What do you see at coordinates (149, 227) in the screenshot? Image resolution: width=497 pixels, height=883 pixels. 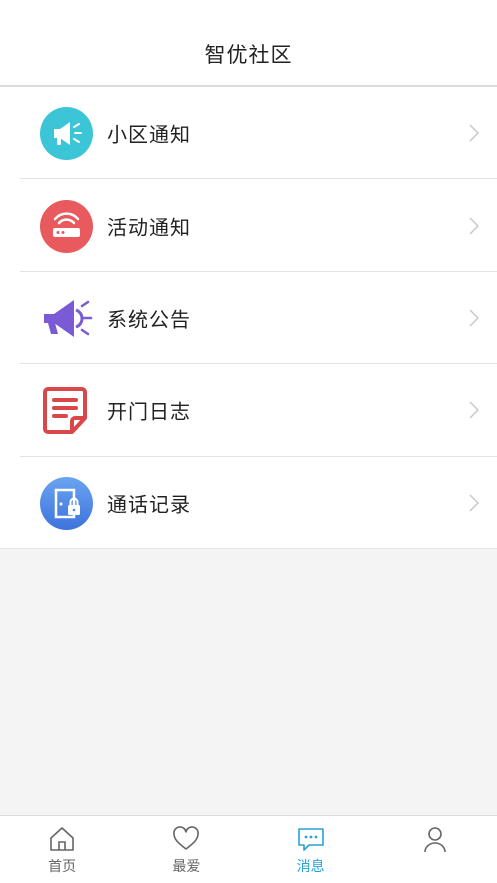 I see `menu-item-label: 活动通知` at bounding box center [149, 227].